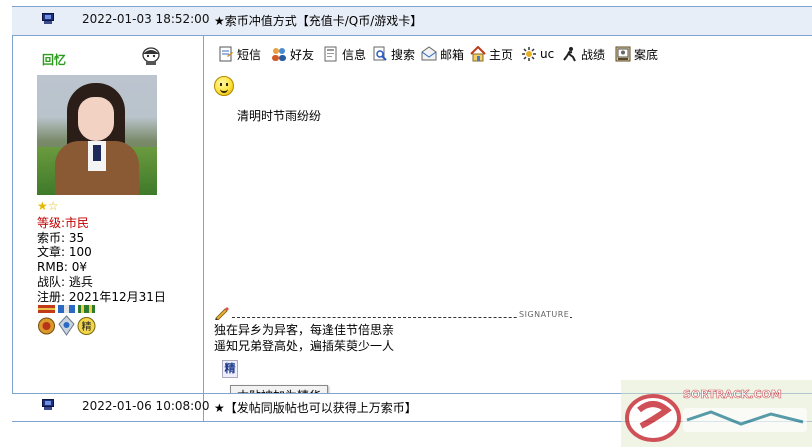  I want to click on smiley-face-icon, so click(224, 86).